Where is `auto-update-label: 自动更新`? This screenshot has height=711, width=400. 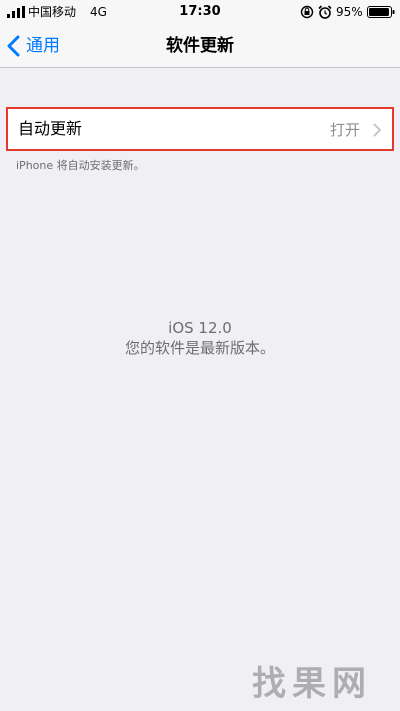 auto-update-label: 自动更新 is located at coordinates (50, 128).